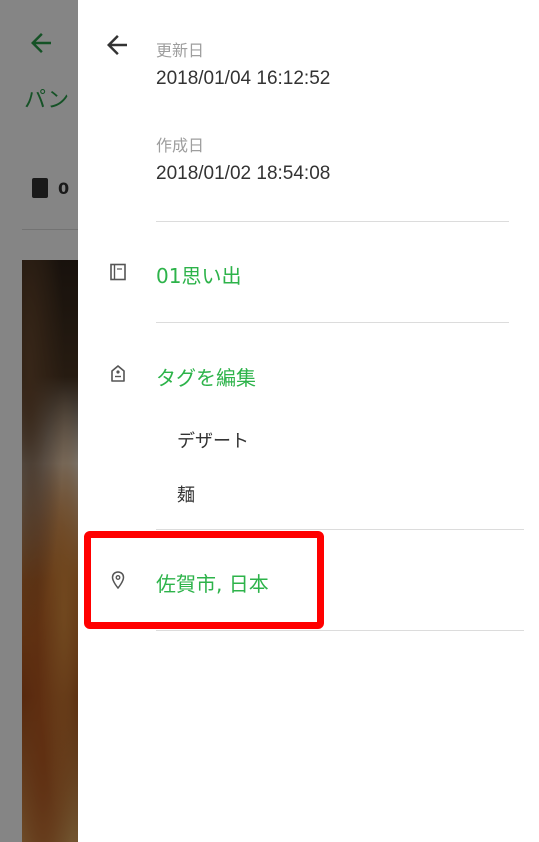 Image resolution: width=539 pixels, height=842 pixels. Describe the element at coordinates (243, 78) in the screenshot. I see `updated-value: 2018/01/04 16:12:52` at that location.